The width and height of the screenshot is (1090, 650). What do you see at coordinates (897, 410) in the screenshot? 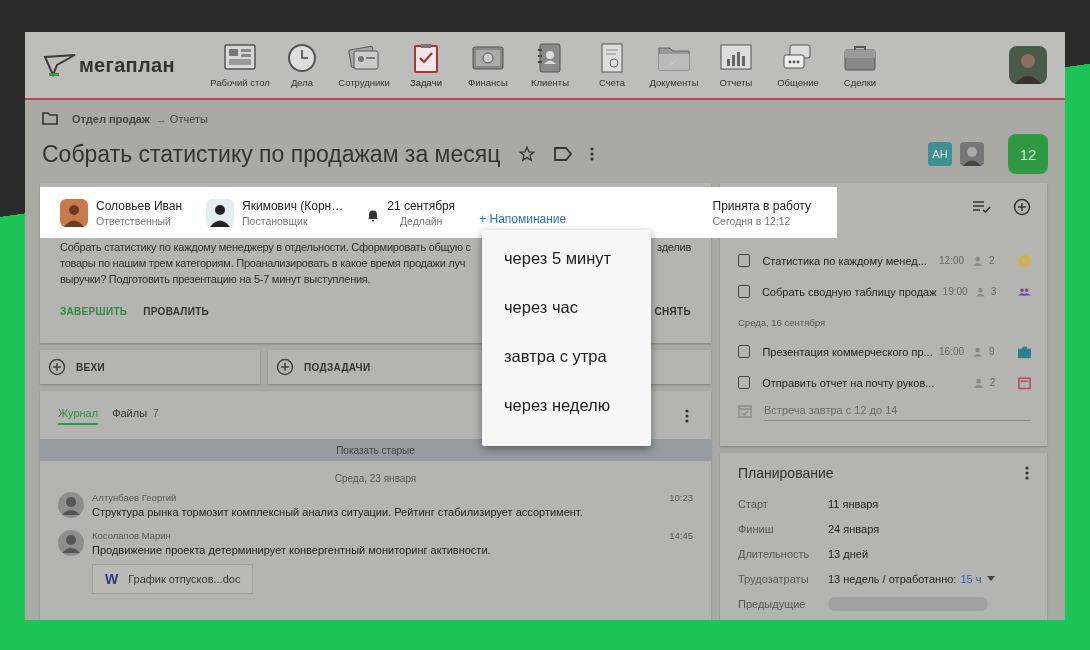
I see `new-todo-field: Встреча завтра с 12 до 14` at bounding box center [897, 410].